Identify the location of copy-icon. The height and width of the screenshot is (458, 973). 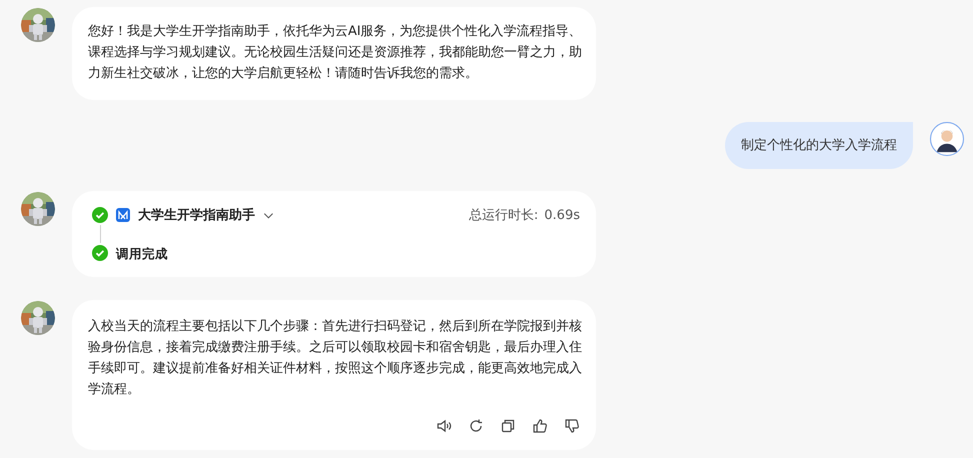
(508, 426).